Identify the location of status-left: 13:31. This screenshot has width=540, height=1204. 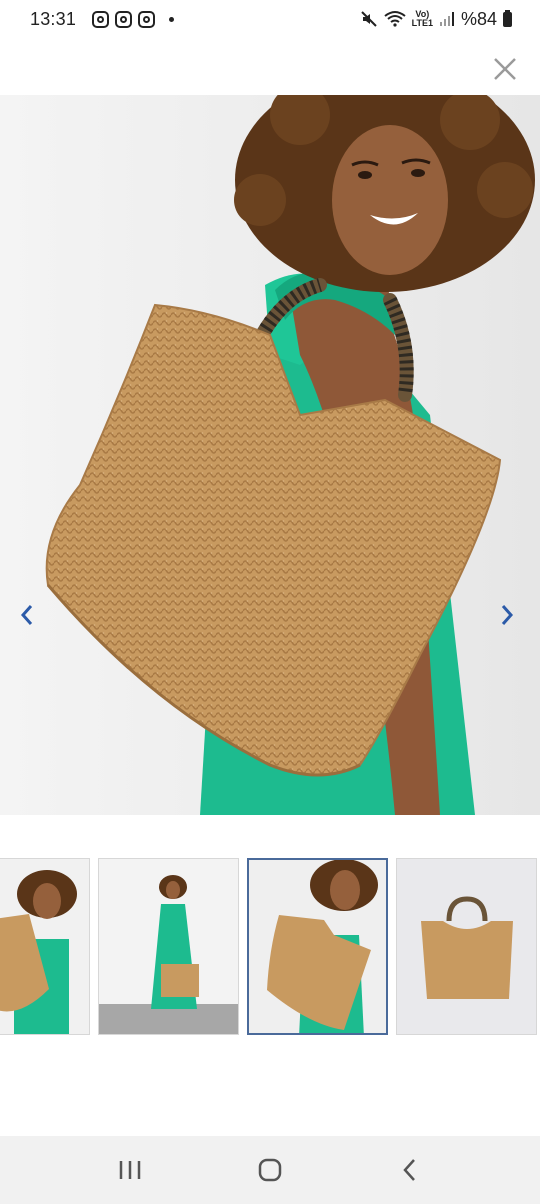
(102, 19).